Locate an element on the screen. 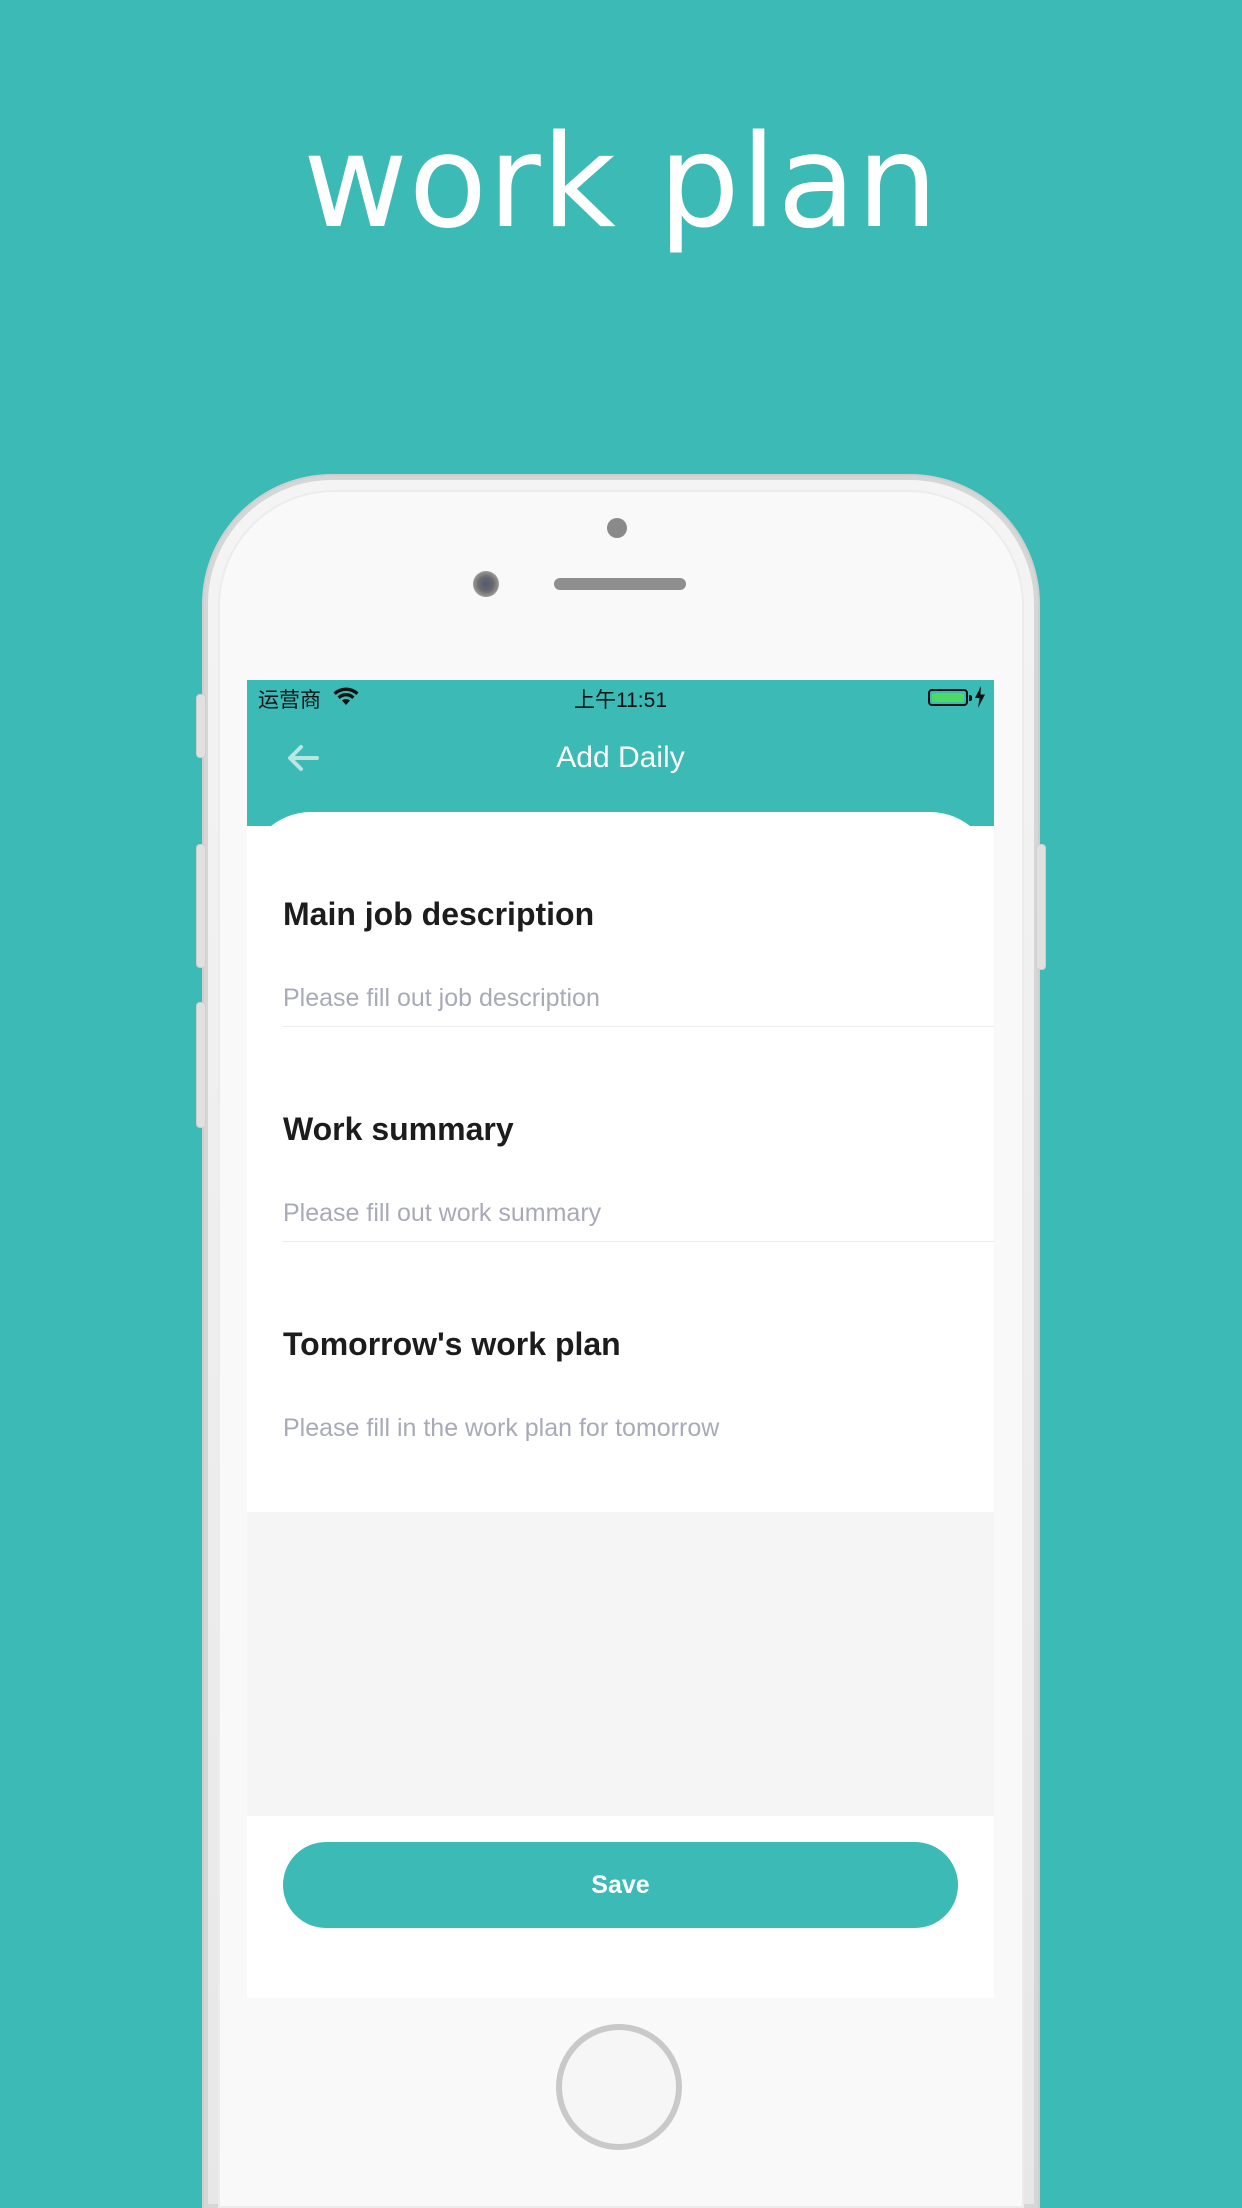 Image resolution: width=1242 pixels, height=2208 pixels. work-summary-input is located at coordinates (623, 1213).